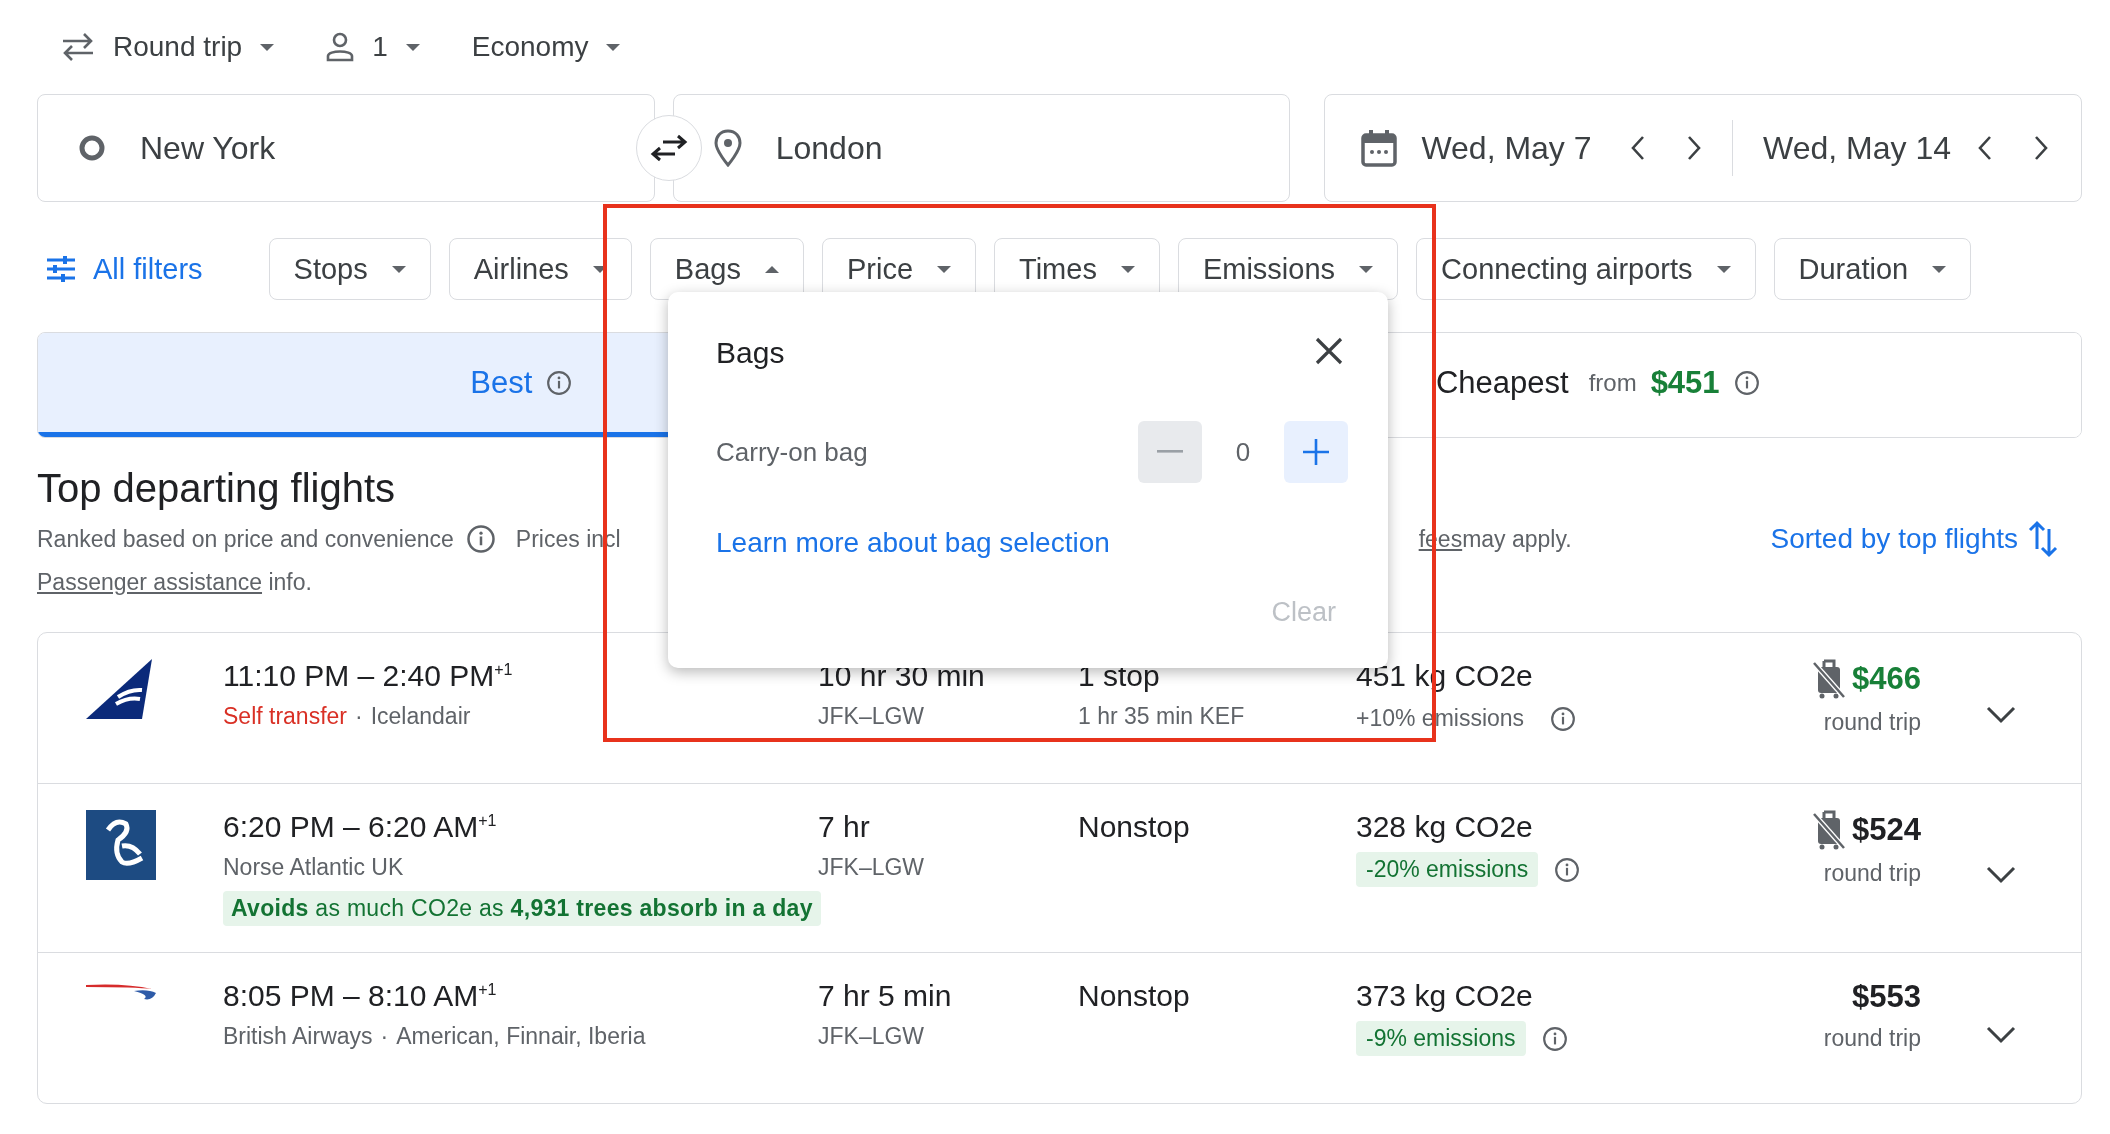 This screenshot has width=2110, height=1134. I want to click on carry-on-label: Carry-on bag, so click(792, 452).